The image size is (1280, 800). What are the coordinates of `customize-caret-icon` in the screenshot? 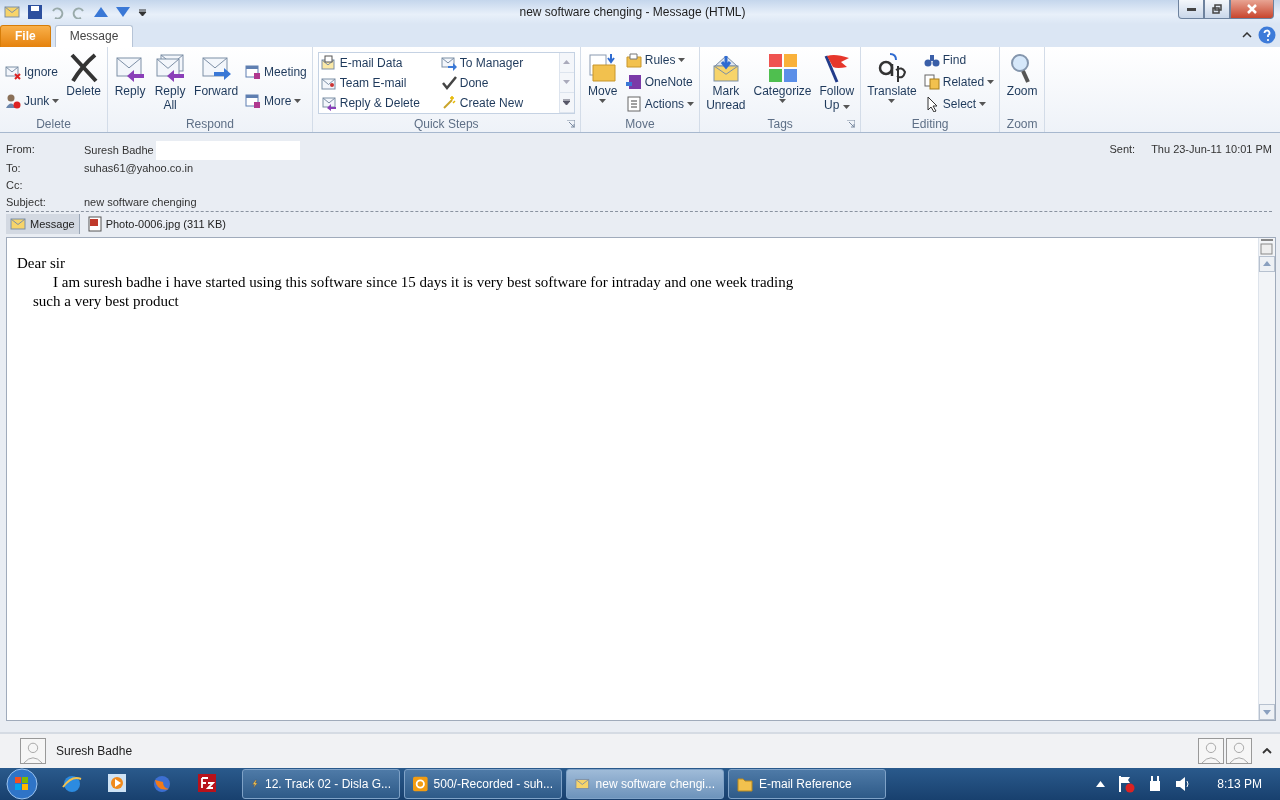 It's located at (142, 11).